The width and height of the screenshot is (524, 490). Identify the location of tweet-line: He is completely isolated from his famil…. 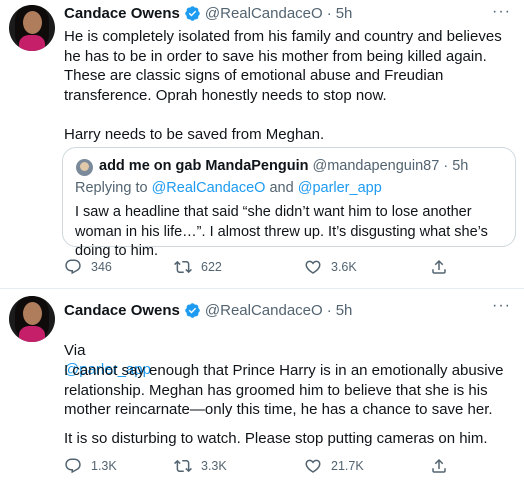
(283, 46).